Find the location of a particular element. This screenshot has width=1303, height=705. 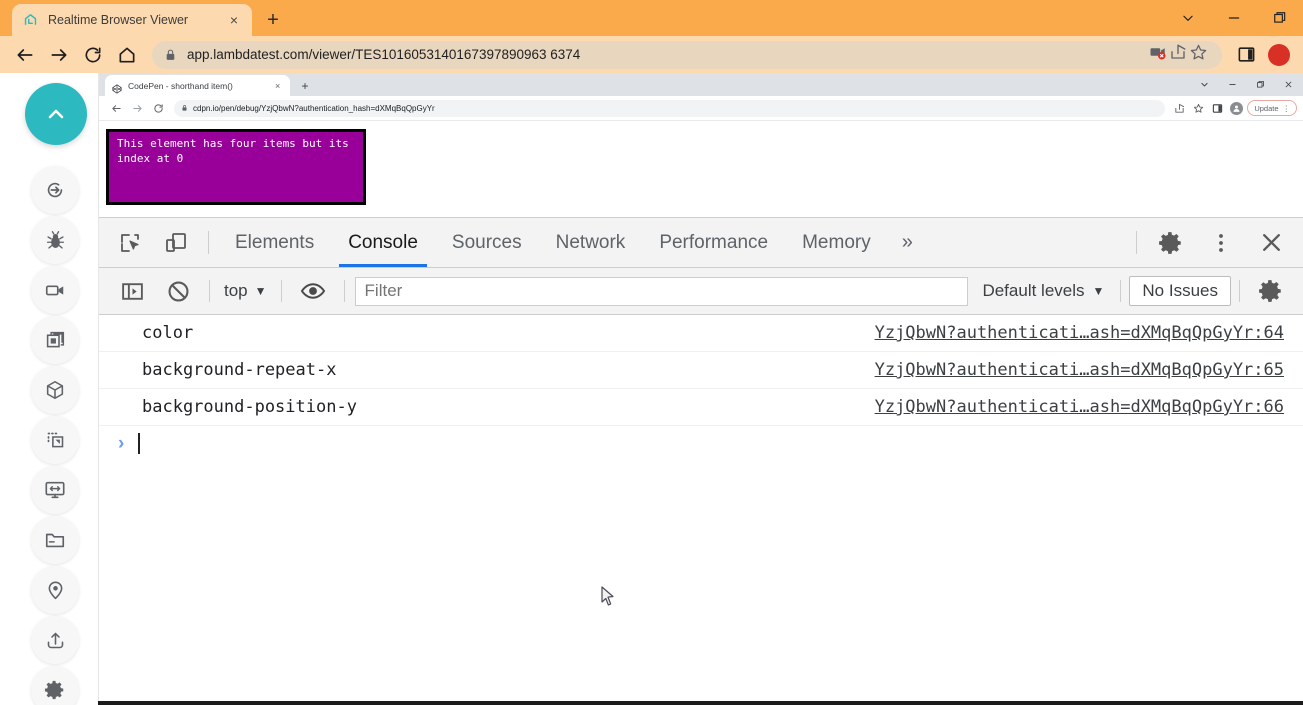

inner-kebab-menu-icon: ⋮ is located at coordinates (1287, 108).